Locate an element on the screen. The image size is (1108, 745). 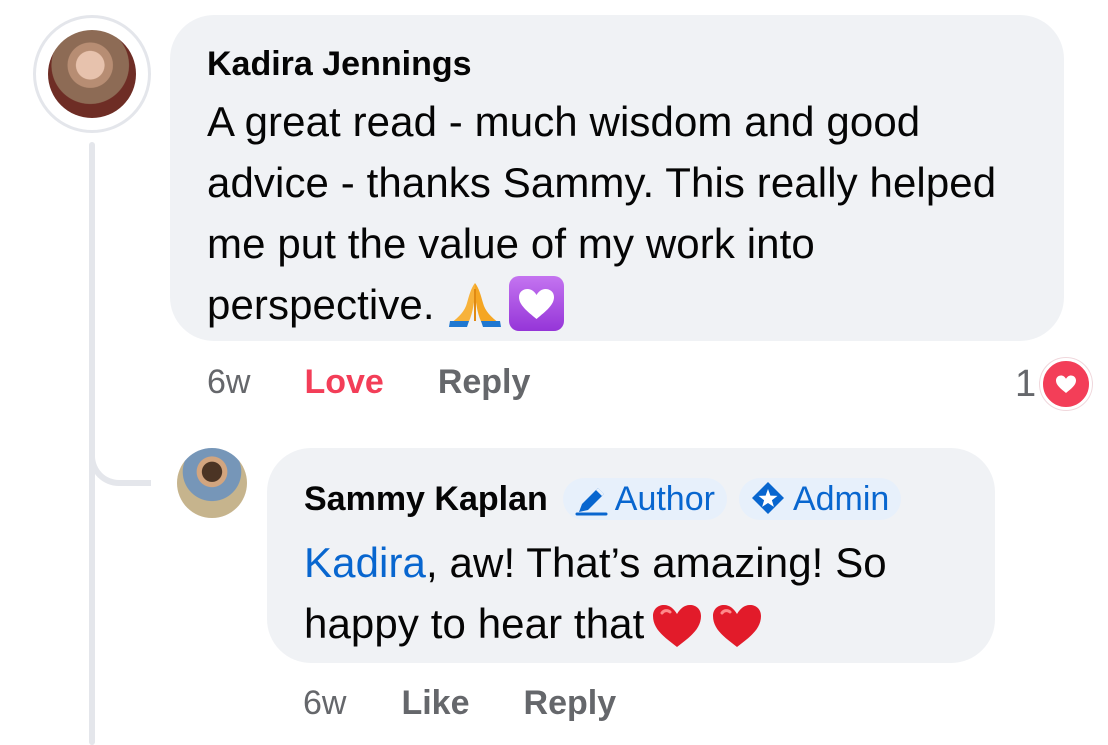
like-button-sammy: Like is located at coordinates (435, 703).